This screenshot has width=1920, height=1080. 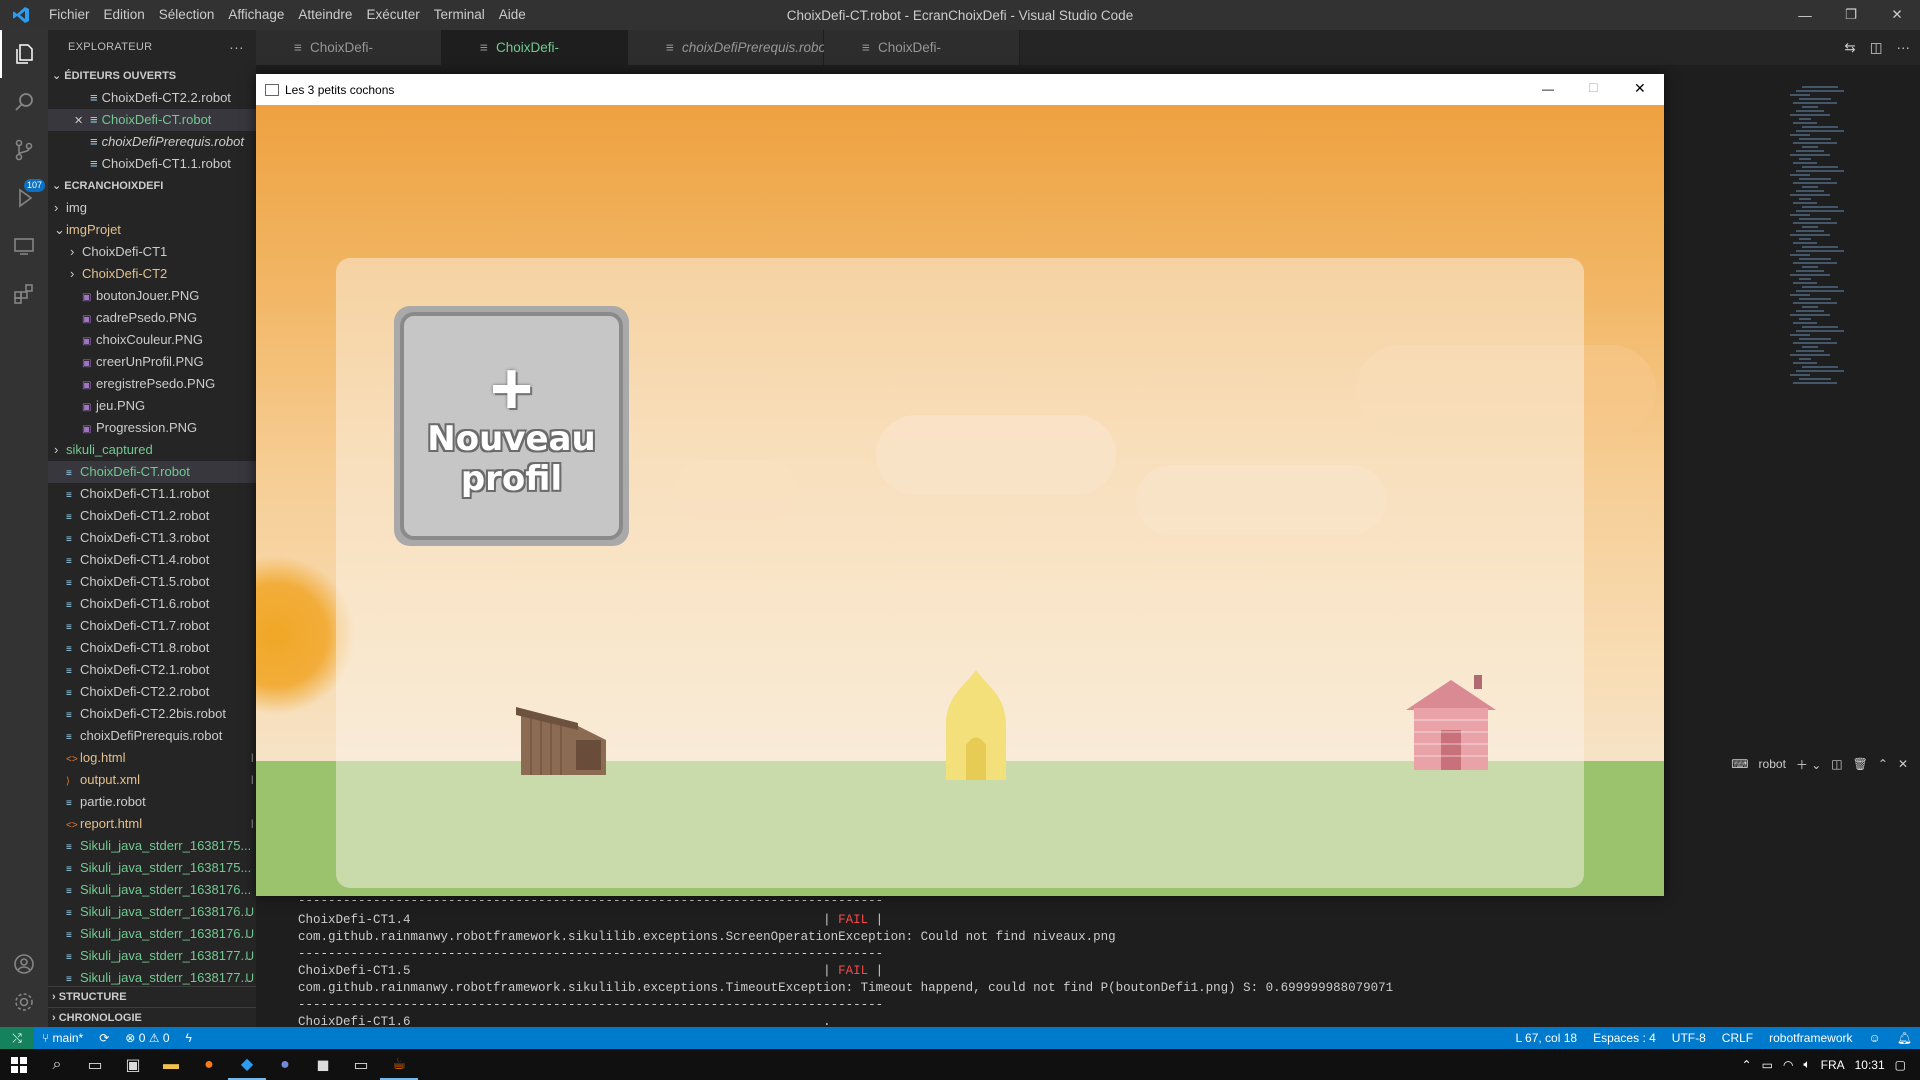 What do you see at coordinates (361, 1064) in the screenshot?
I see `terminal-taskbar-icon: ▭` at bounding box center [361, 1064].